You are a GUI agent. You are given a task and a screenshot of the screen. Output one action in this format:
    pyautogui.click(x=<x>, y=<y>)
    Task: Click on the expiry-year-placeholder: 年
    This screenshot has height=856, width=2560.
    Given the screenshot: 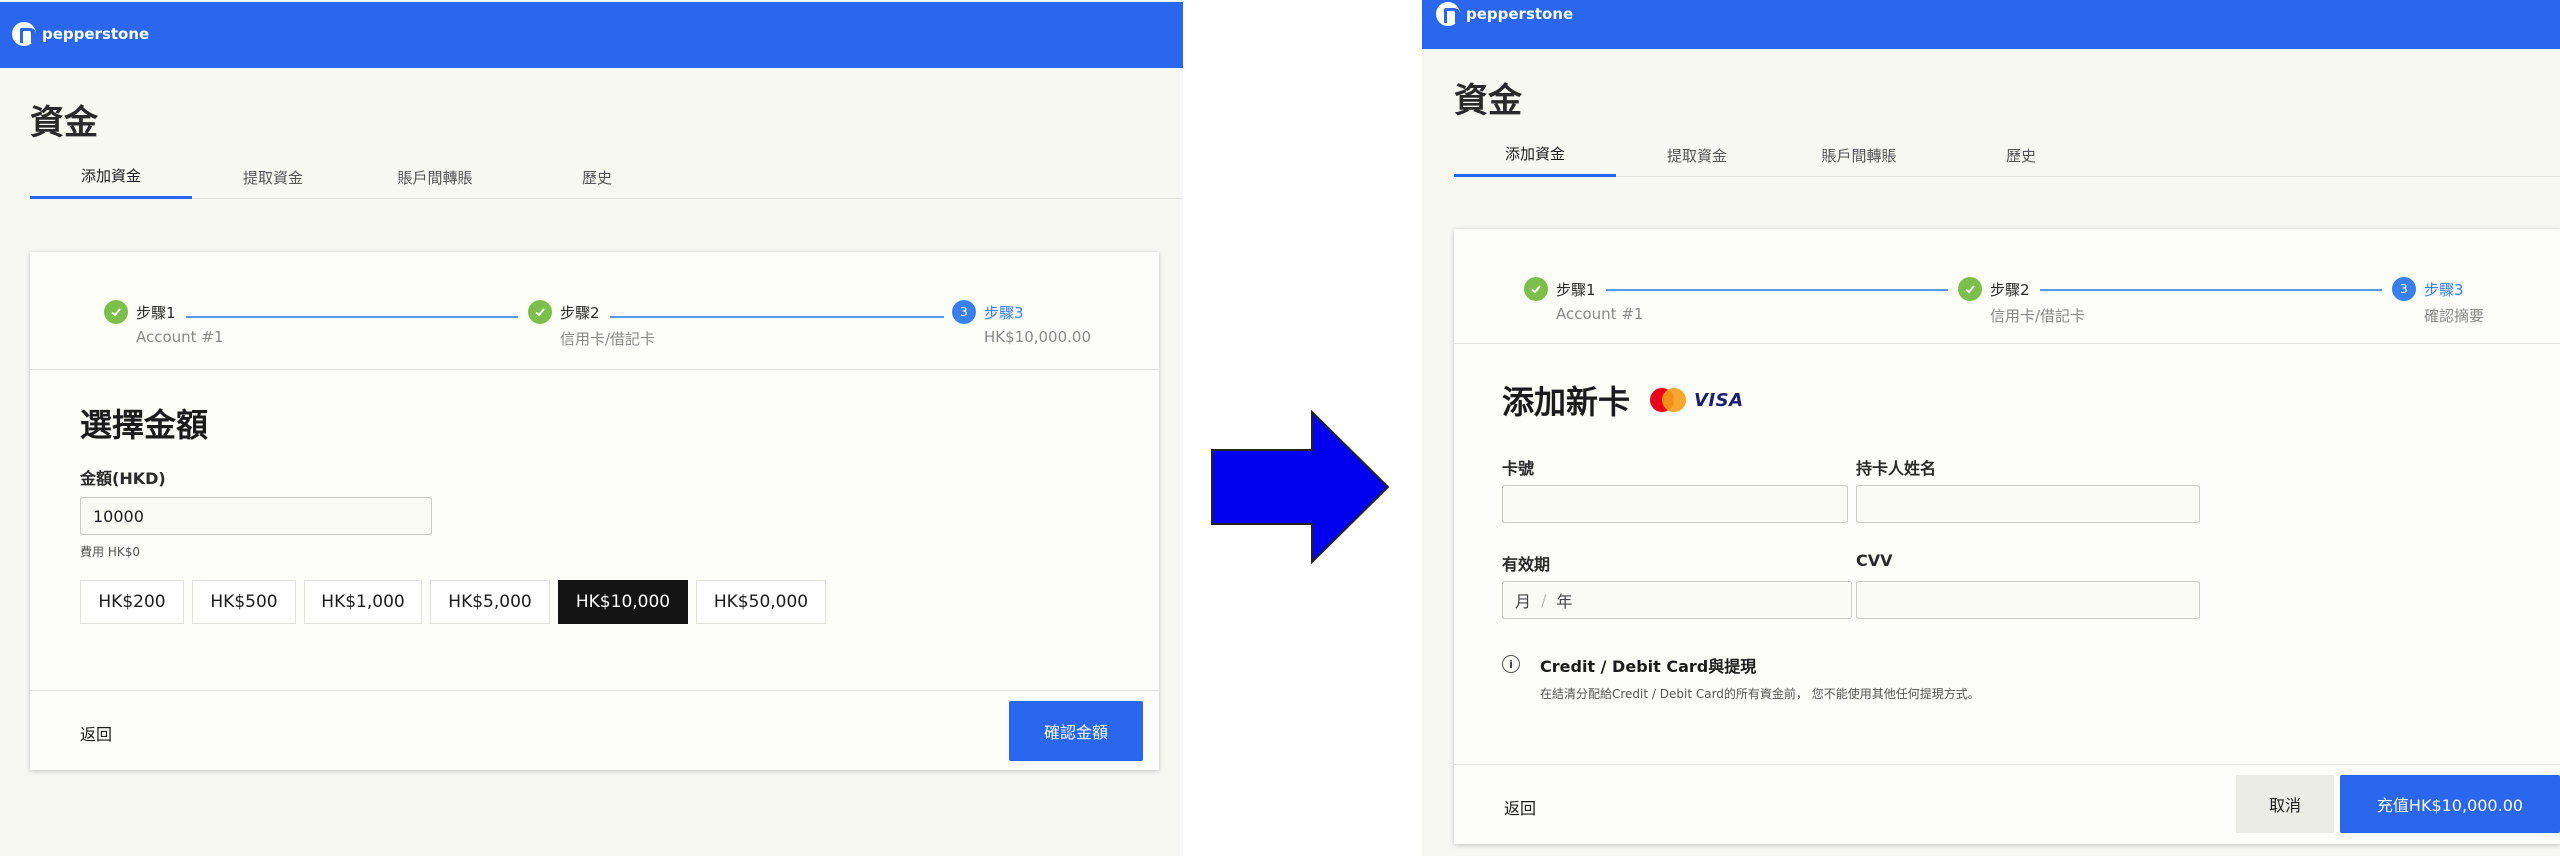 What is the action you would take?
    pyautogui.click(x=1564, y=601)
    